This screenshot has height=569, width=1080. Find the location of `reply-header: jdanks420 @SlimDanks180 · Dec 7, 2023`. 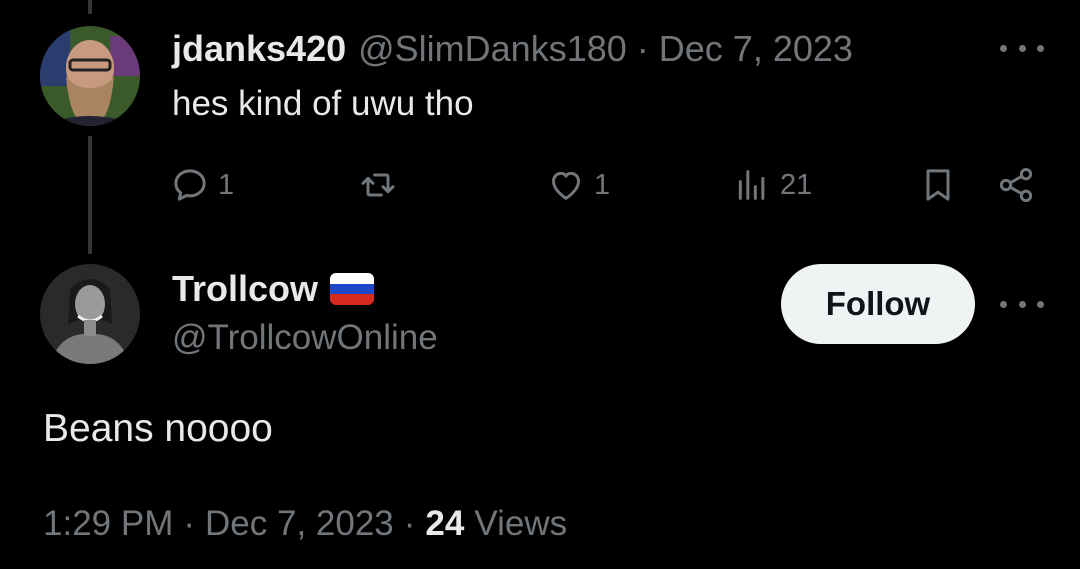

reply-header: jdanks420 @SlimDanks180 · Dec 7, 2023 is located at coordinates (512, 49).